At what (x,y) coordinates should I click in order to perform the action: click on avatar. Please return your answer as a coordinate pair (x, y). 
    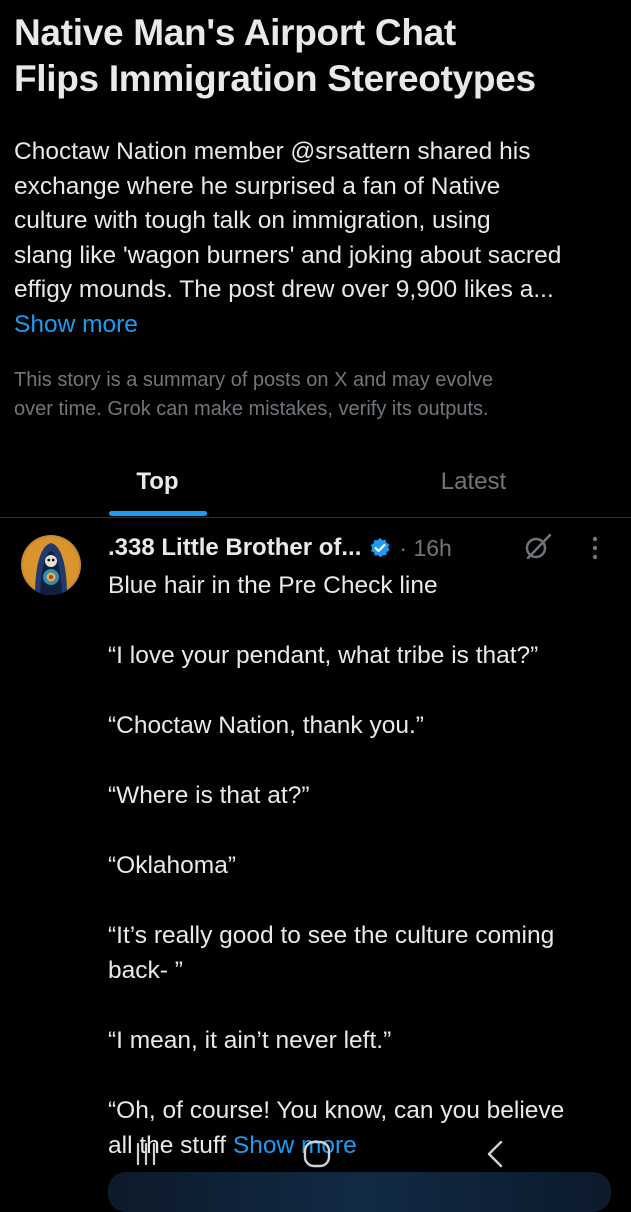
    Looking at the image, I should click on (51, 565).